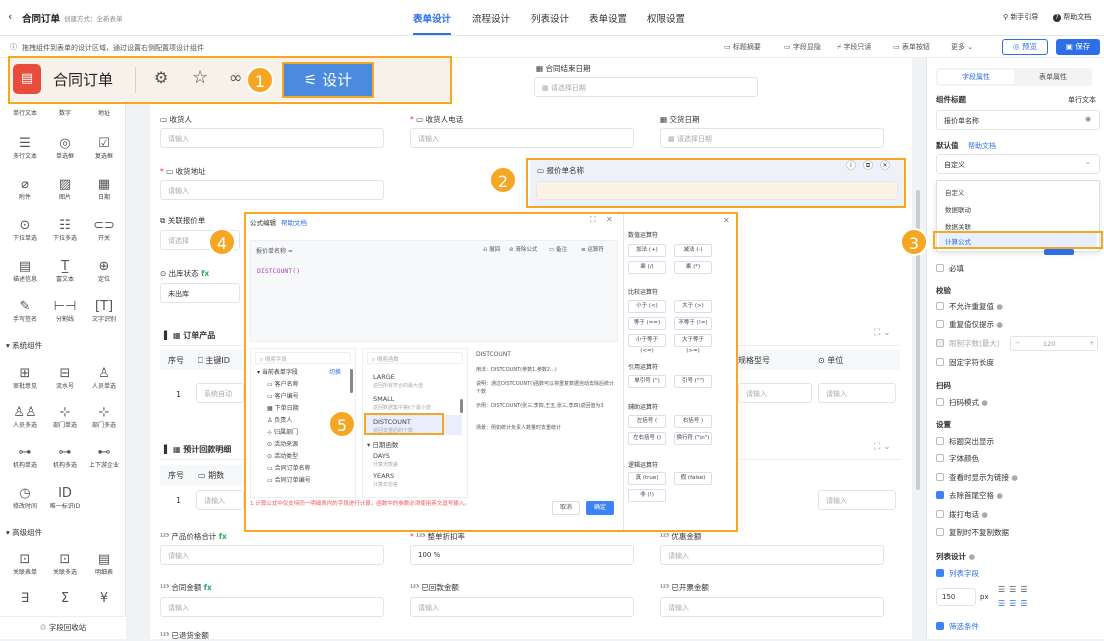  I want to click on op-false: 假 (false), so click(693, 478).